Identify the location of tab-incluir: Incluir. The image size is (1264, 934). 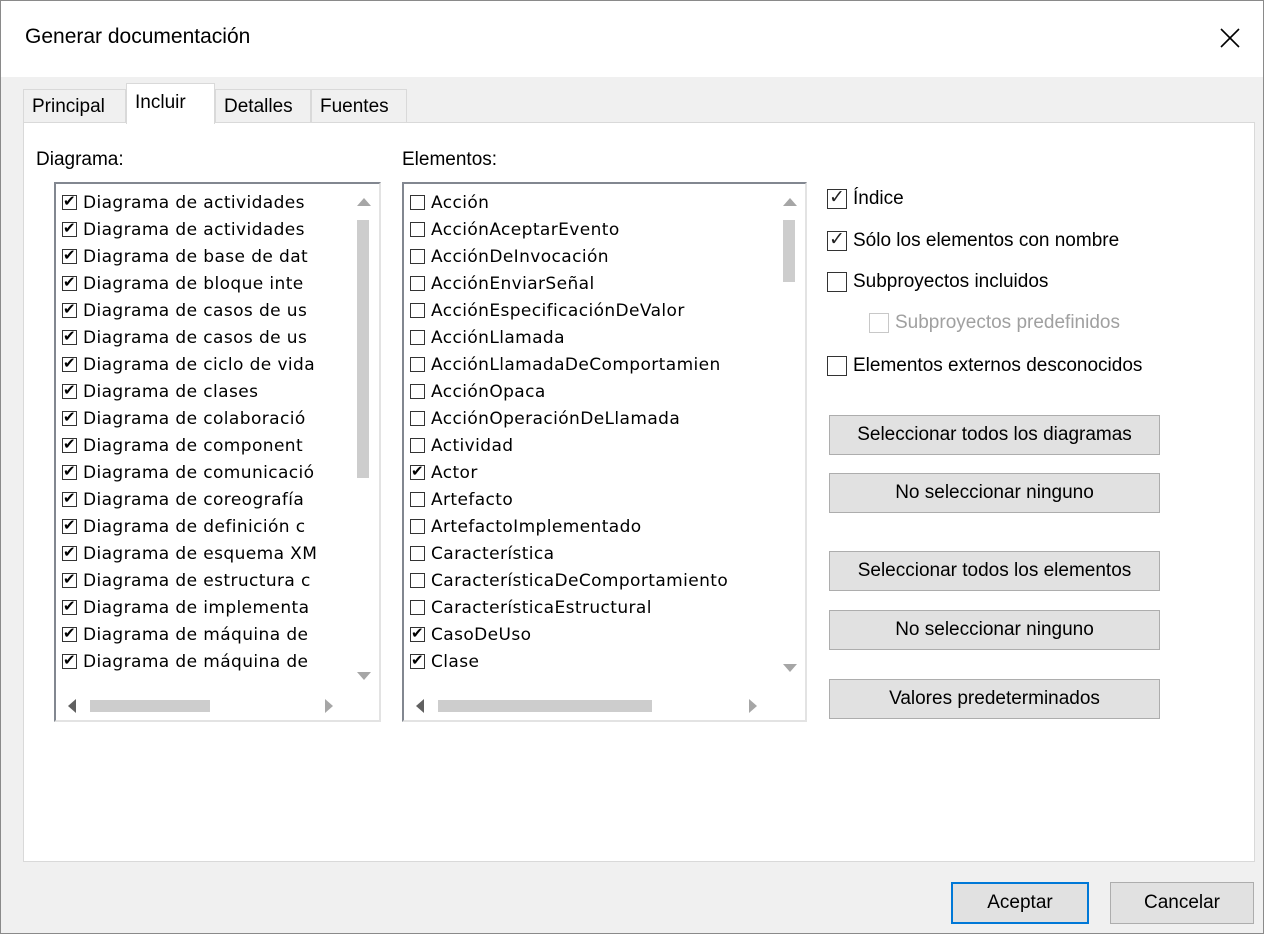
(170, 103).